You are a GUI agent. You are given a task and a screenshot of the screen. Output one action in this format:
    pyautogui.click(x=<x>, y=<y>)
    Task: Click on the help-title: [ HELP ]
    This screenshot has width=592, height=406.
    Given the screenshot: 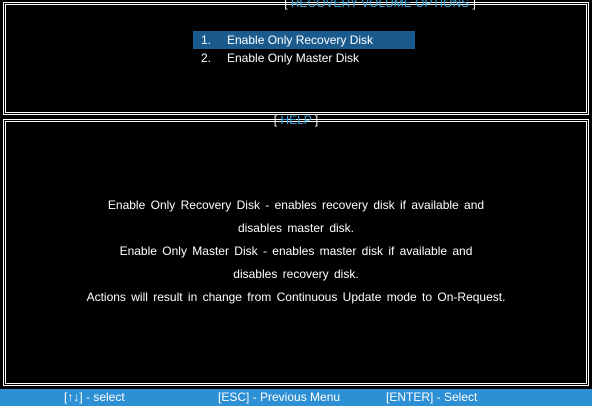 What is the action you would take?
    pyautogui.click(x=296, y=120)
    